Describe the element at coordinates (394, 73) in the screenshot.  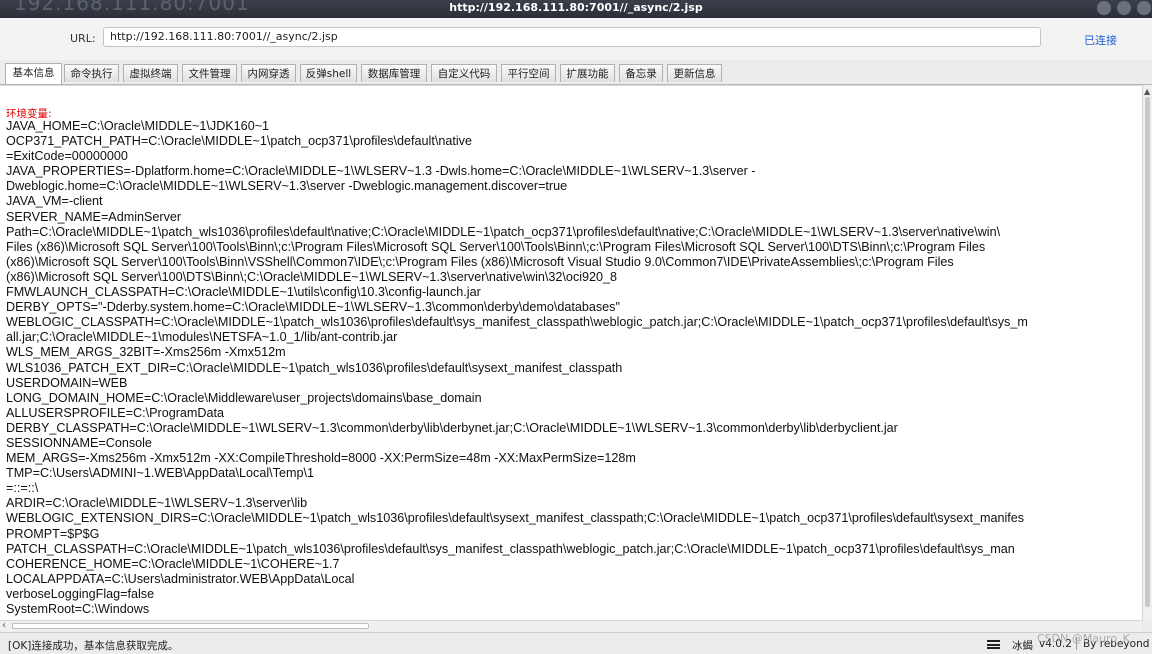
I see `tab-database-manager: 数据库管理` at that location.